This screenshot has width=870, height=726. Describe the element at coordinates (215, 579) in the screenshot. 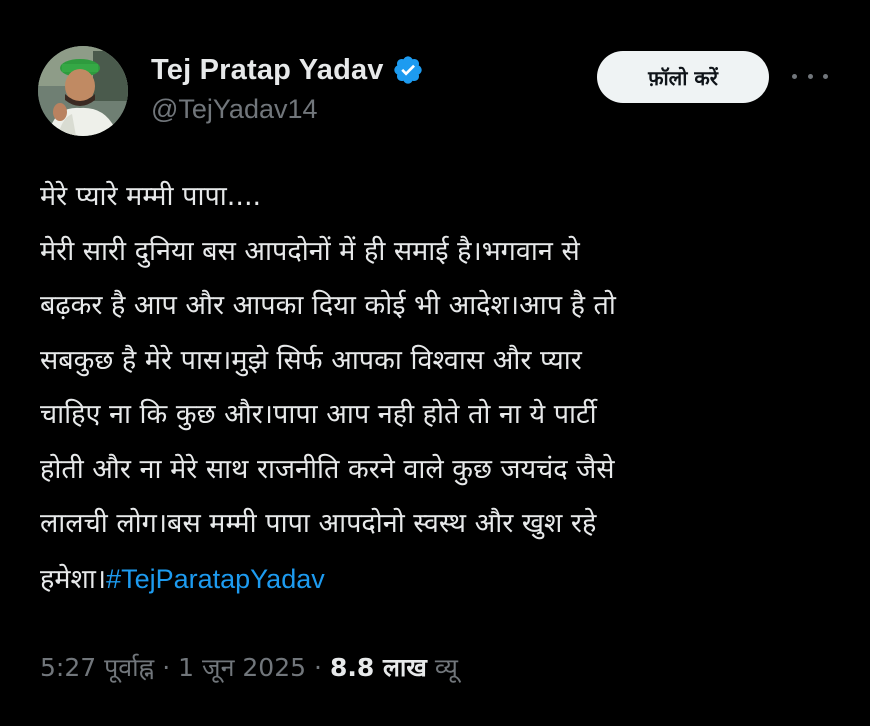

I see `hashtag-link: #TejParatapYadav` at that location.